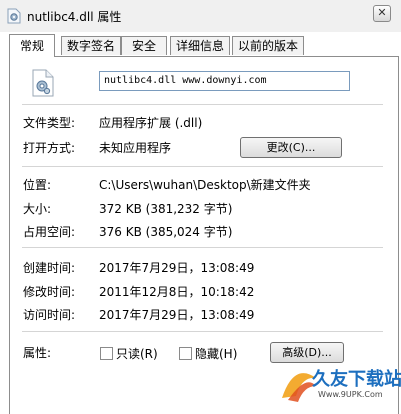 This screenshot has height=414, width=401. What do you see at coordinates (144, 45) in the screenshot?
I see `tab-security: 安全` at bounding box center [144, 45].